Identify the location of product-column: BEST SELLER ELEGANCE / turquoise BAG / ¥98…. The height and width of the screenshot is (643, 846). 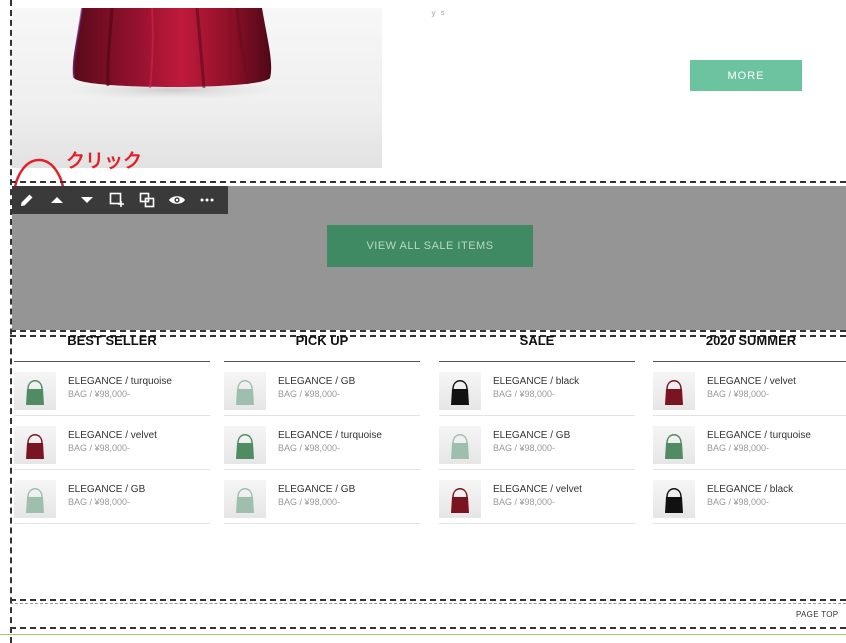
(112, 429).